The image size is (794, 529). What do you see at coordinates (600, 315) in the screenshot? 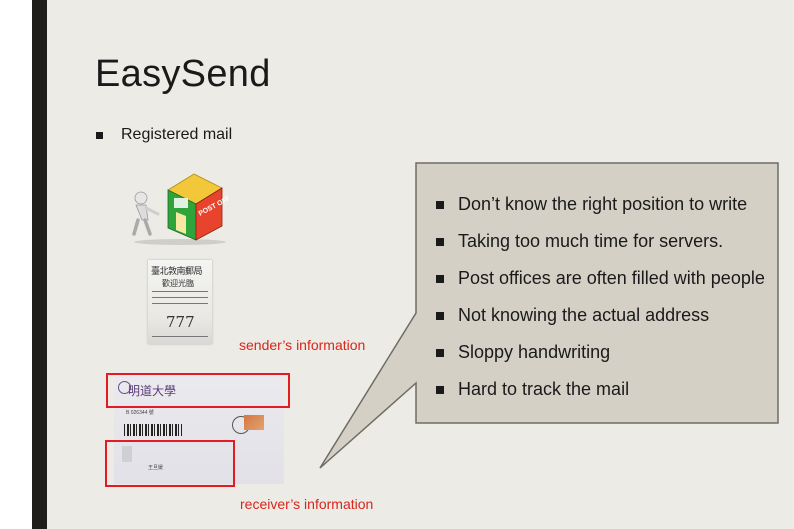
I see `callout-item: Not knowing the actual address` at bounding box center [600, 315].